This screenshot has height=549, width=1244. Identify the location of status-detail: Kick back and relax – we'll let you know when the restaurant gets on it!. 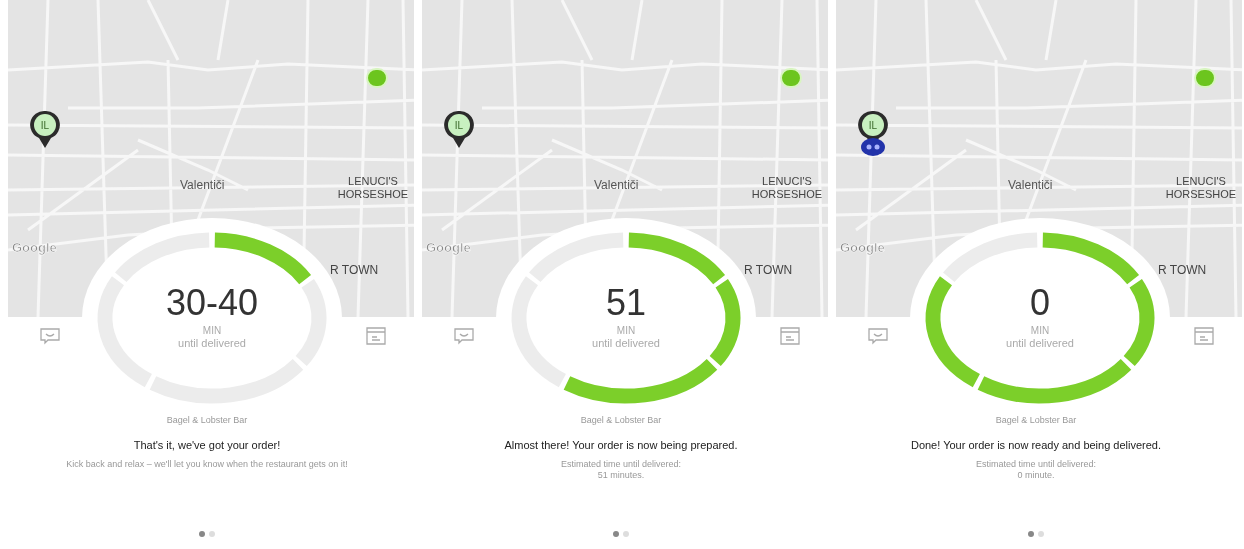
(207, 464).